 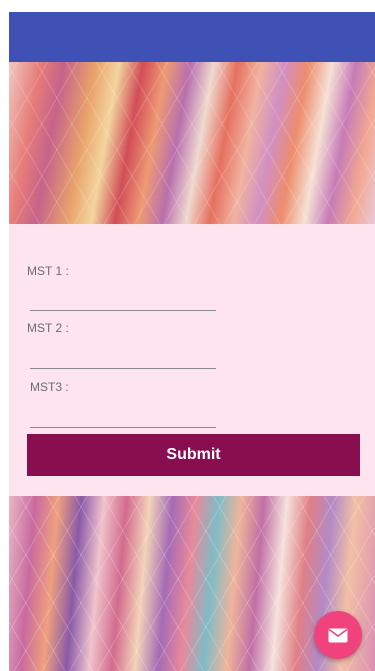 I want to click on mst2-input, so click(x=123, y=357).